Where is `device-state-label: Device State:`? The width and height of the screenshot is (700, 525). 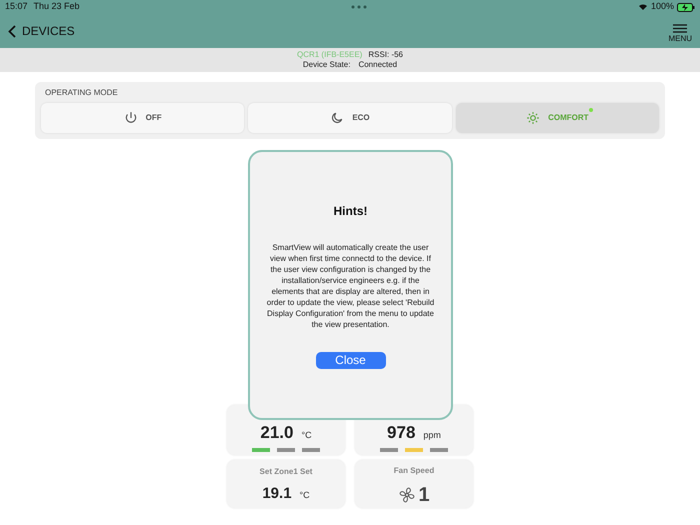
device-state-label: Device State: is located at coordinates (326, 65).